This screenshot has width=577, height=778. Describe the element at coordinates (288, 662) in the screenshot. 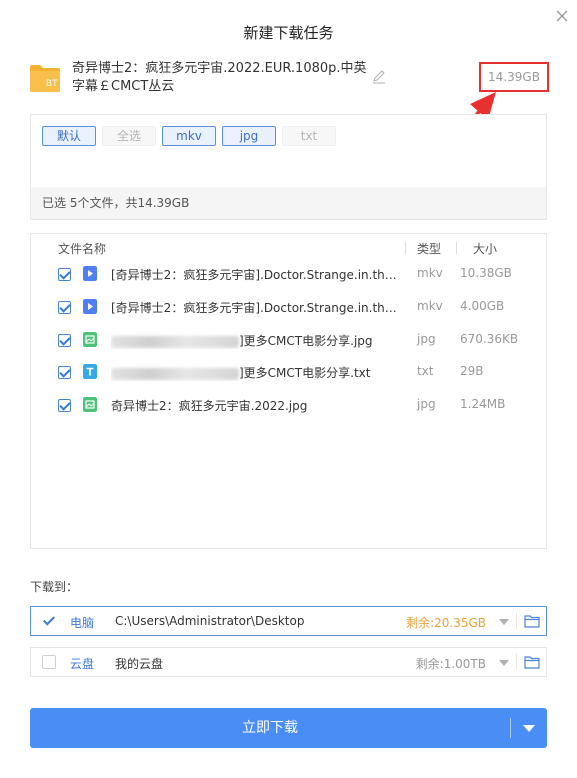

I see `destination-cloud: 云盘 我的云盘 剩余:1.00TB` at that location.